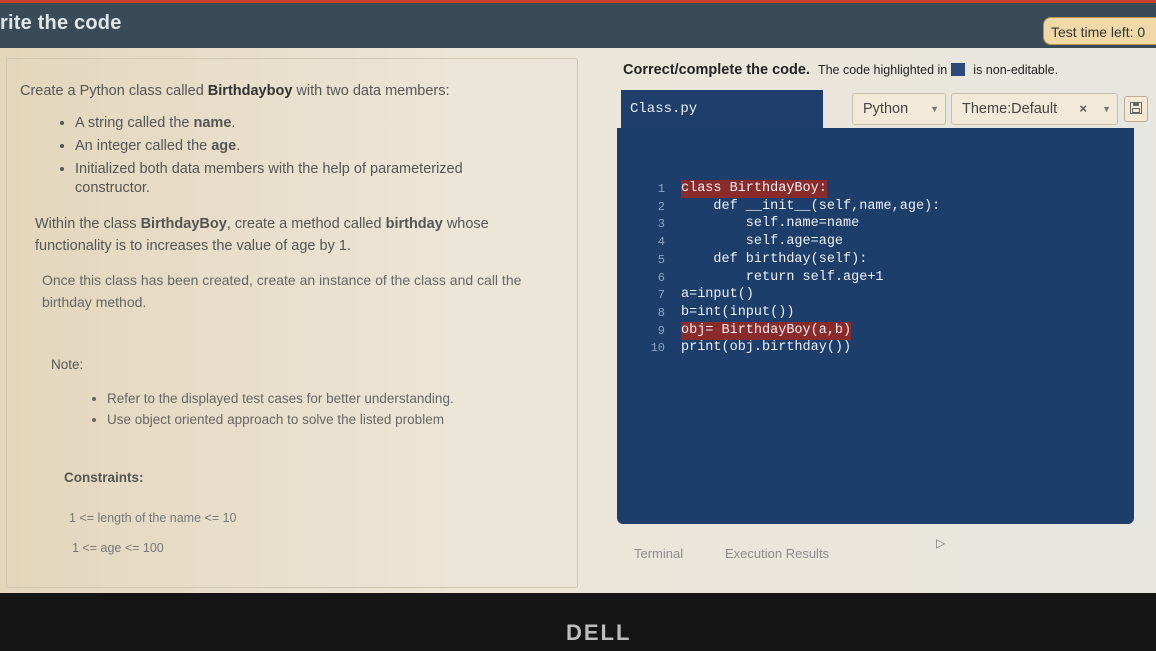 This screenshot has height=651, width=1156. Describe the element at coordinates (782, 278) in the screenshot. I see `code-text: return self.age+1` at that location.